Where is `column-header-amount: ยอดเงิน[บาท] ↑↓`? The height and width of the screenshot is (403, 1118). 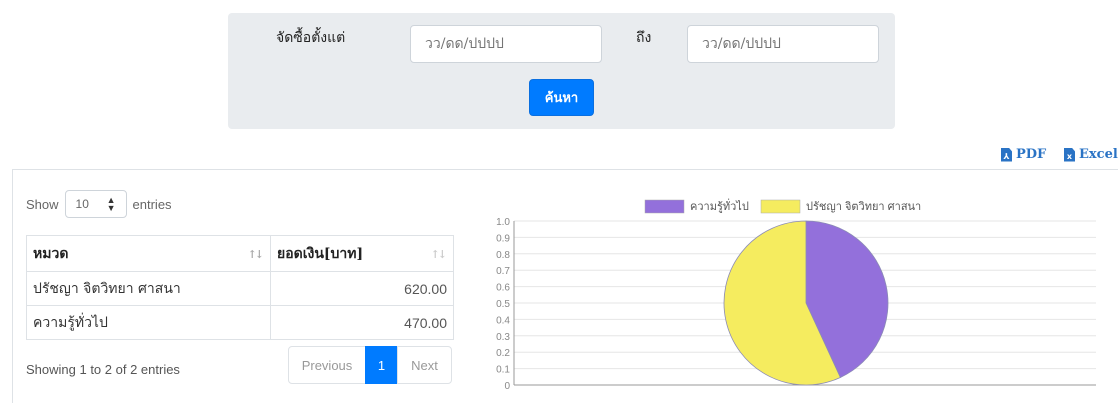 column-header-amount: ยอดเงิน[บาท] ↑↓ is located at coordinates (362, 253).